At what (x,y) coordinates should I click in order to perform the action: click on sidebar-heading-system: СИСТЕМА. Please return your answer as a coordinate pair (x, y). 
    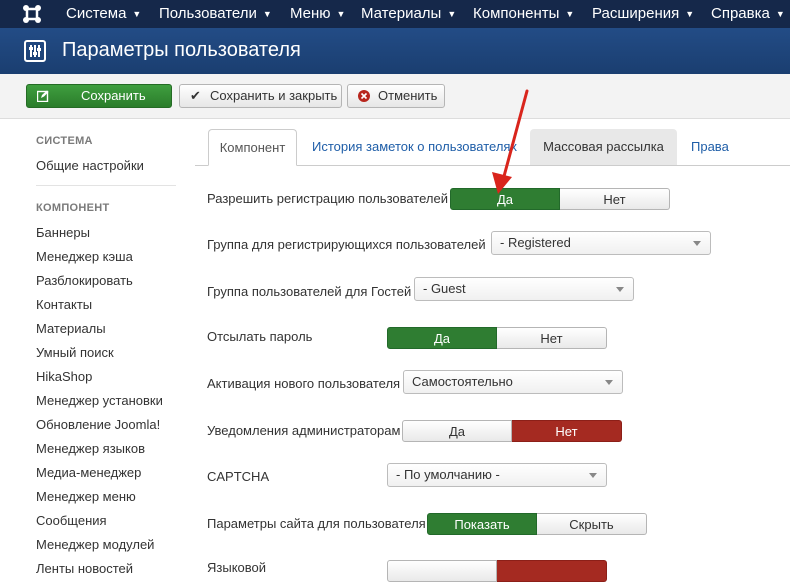
    Looking at the image, I should click on (64, 141).